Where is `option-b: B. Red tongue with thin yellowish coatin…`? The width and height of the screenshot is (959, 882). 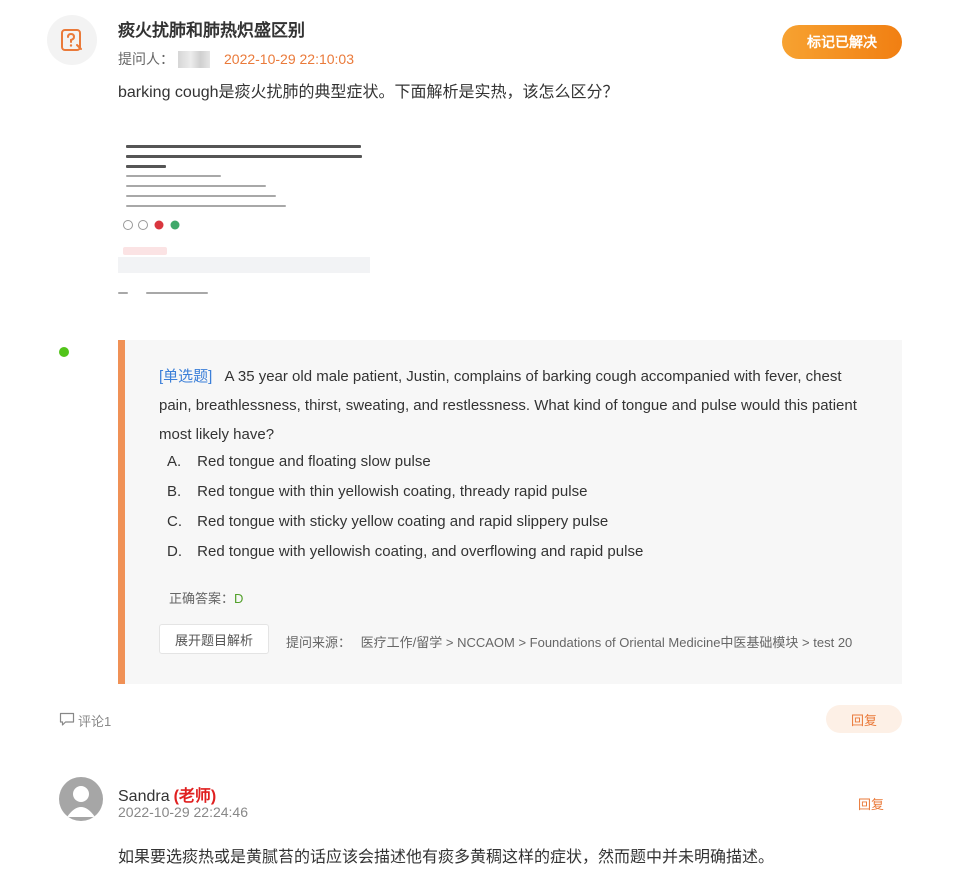 option-b: B. Red tongue with thin yellowish coatin… is located at coordinates (377, 491).